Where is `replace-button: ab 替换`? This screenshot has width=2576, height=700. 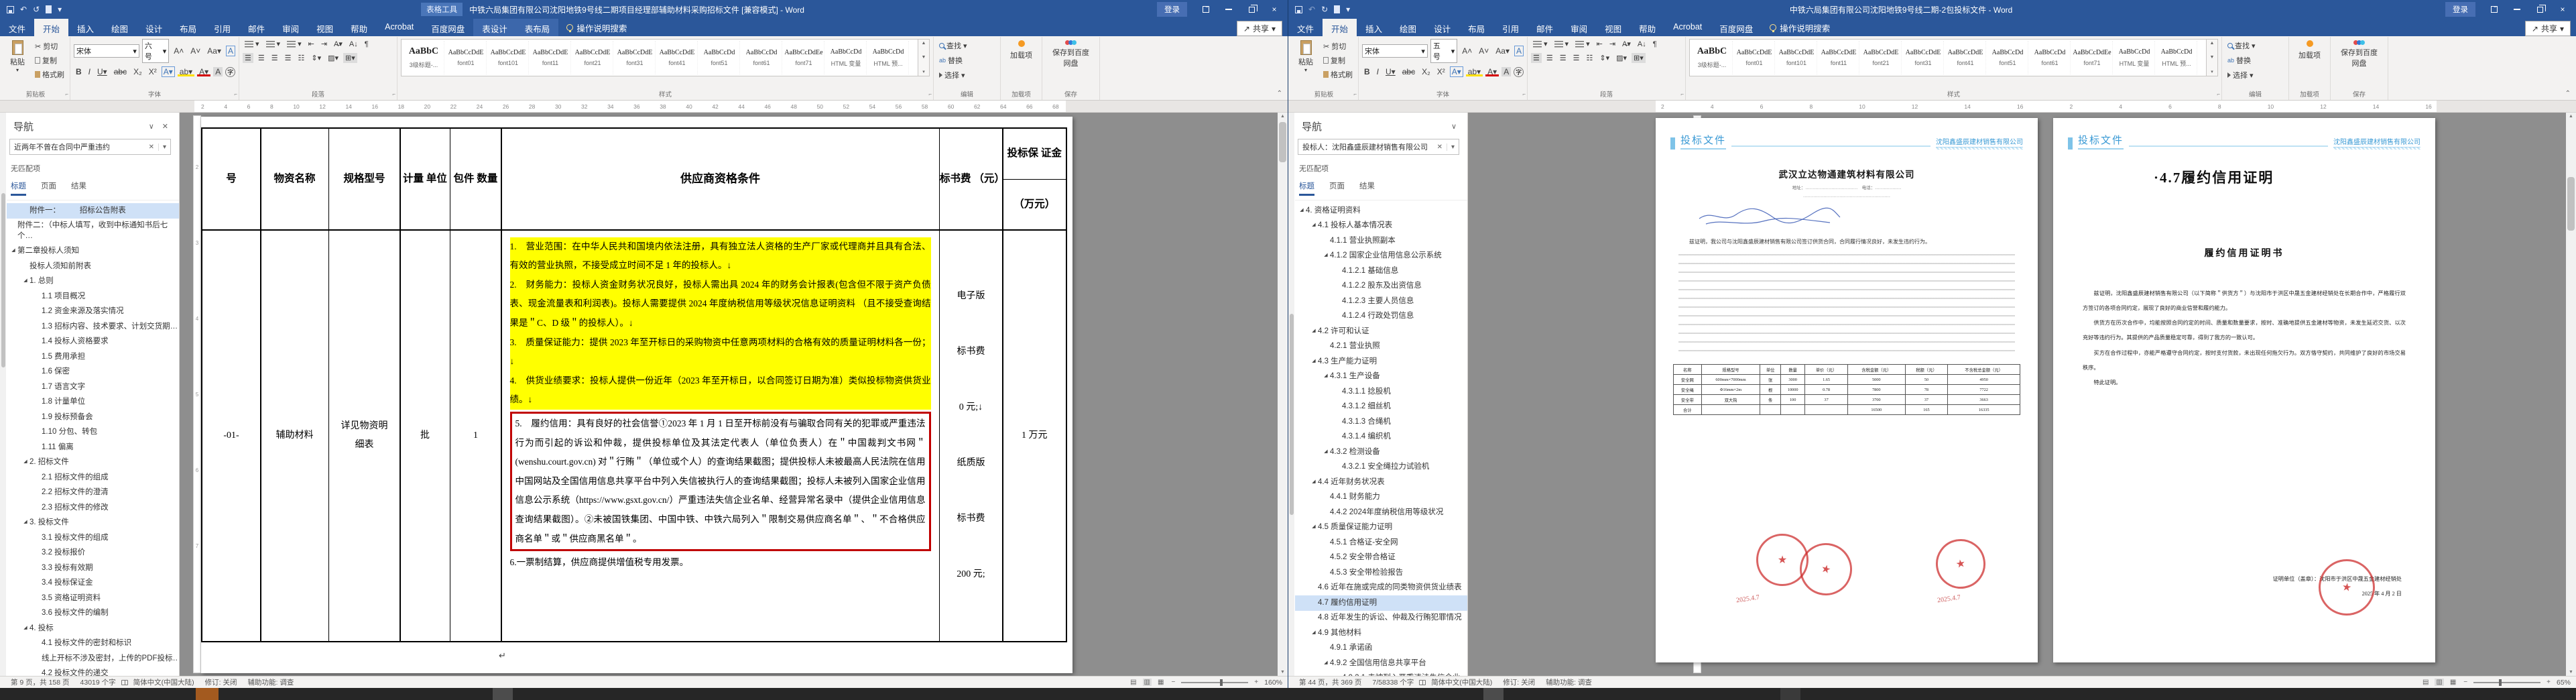
replace-button: ab 替换 is located at coordinates (2255, 60).